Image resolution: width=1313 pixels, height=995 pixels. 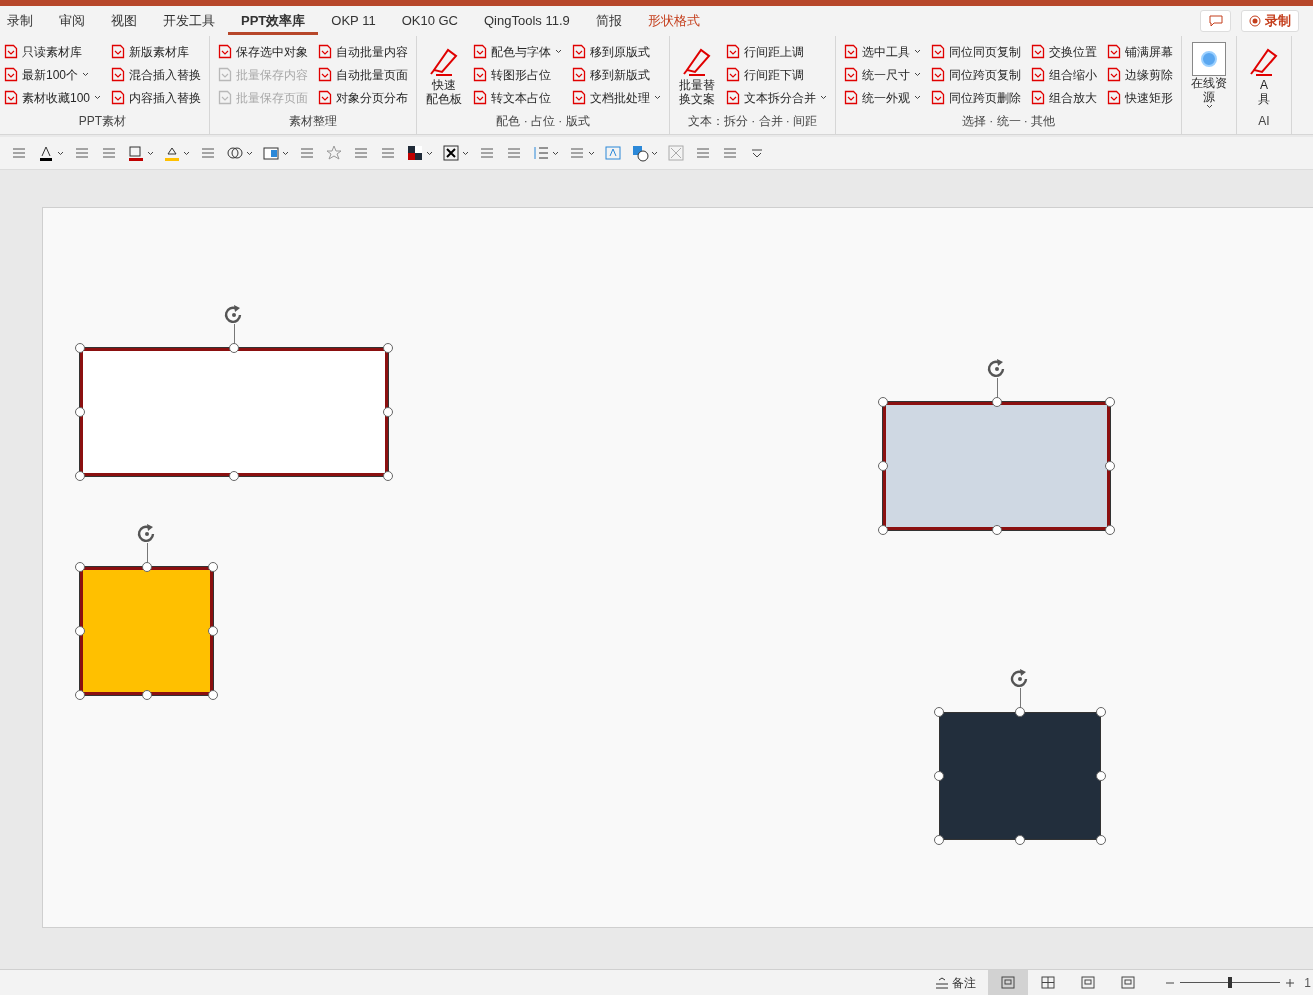 What do you see at coordinates (518, 51) in the screenshot?
I see `ribbon-button: 配色与字体` at bounding box center [518, 51].